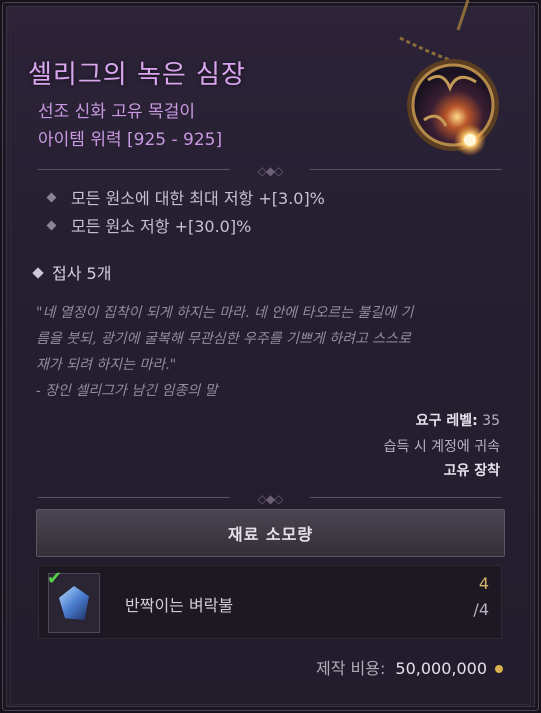 The image size is (541, 713). What do you see at coordinates (449, 78) in the screenshot?
I see `necklace-pendant-icon` at bounding box center [449, 78].